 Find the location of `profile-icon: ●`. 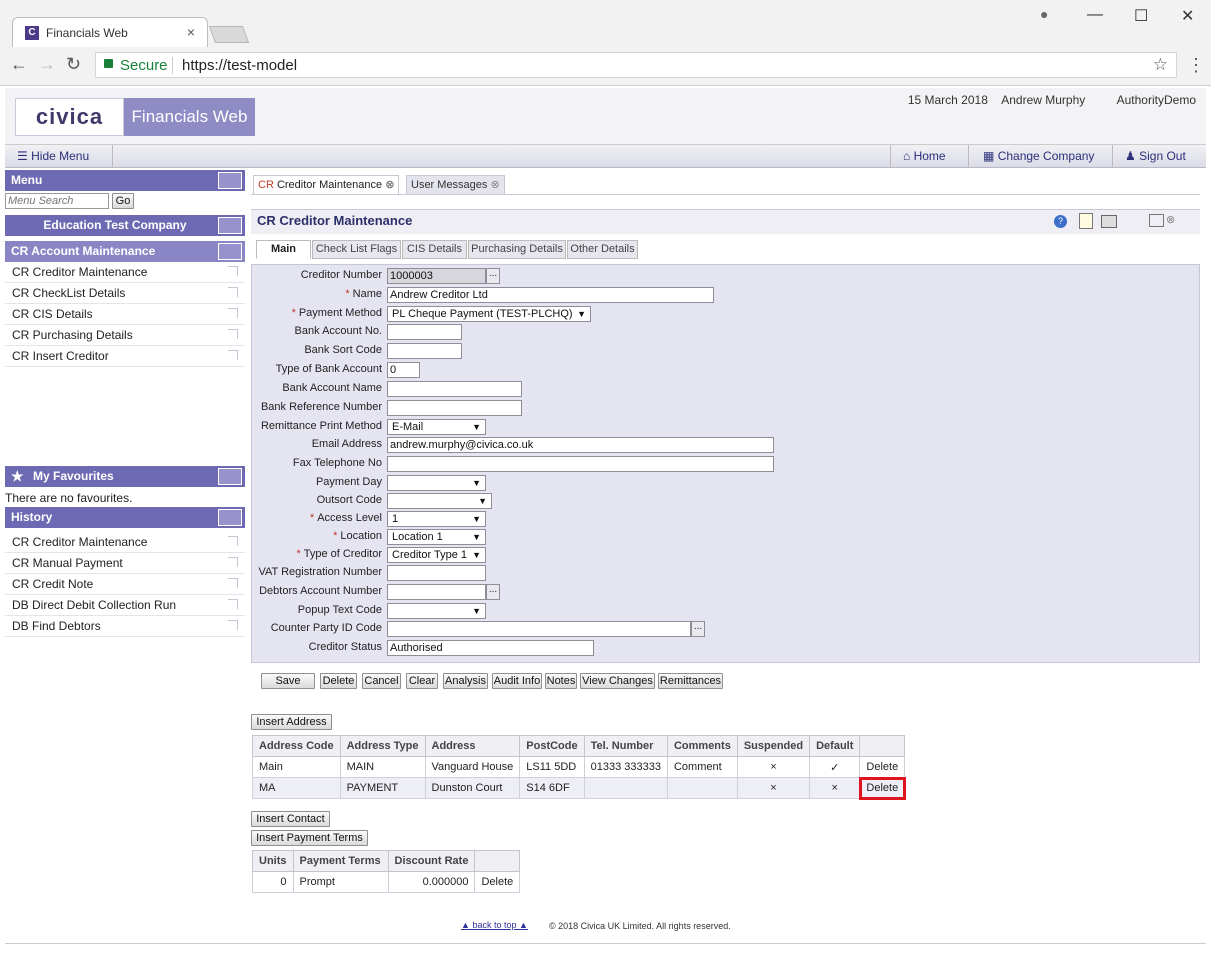

profile-icon: ● is located at coordinates (1044, 14).